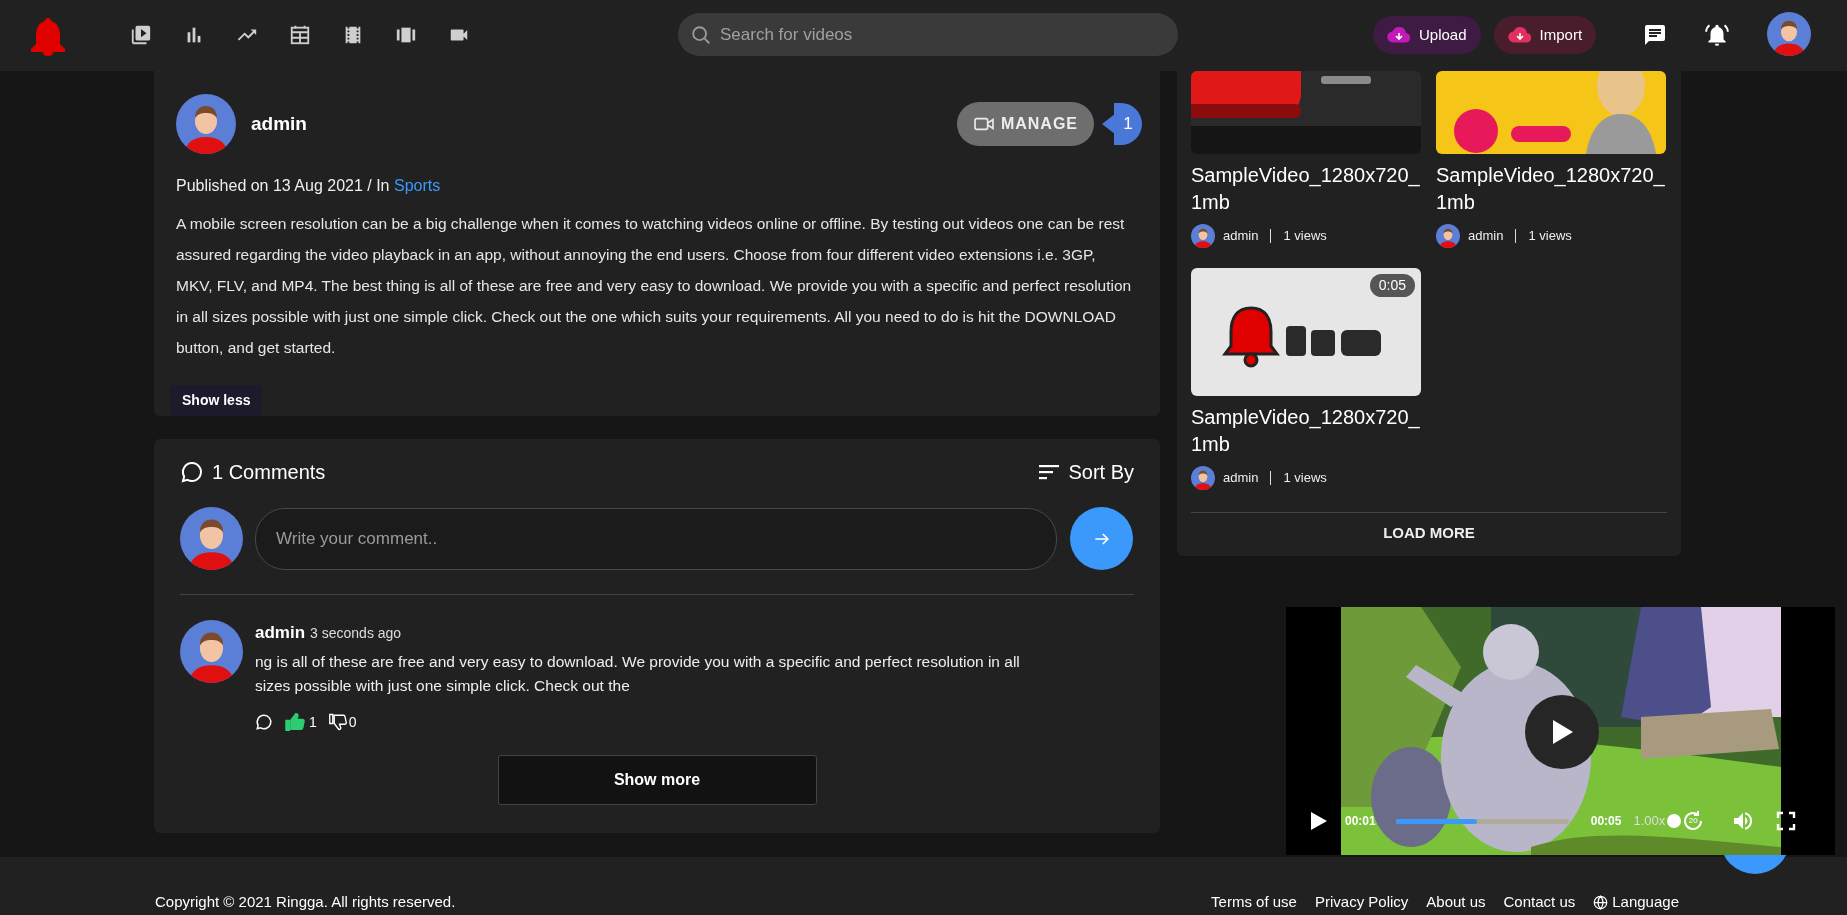  Describe the element at coordinates (1482, 821) in the screenshot. I see `progress-track` at that location.